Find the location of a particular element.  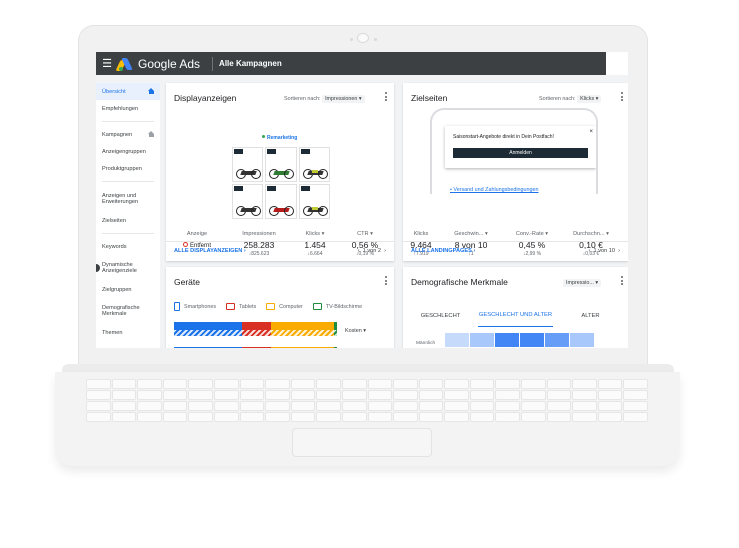

tab-gender: GESCHLECHT is located at coordinates (440, 316).